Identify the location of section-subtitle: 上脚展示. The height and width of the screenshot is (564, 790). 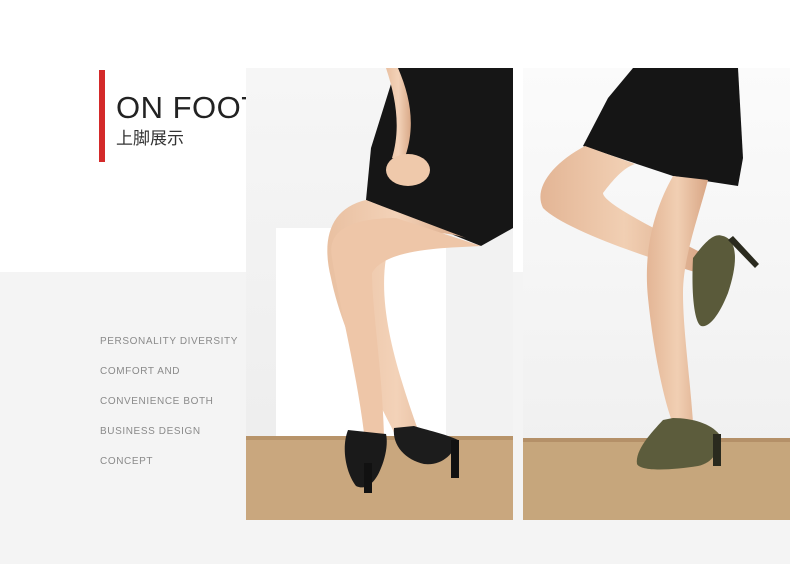
(150, 139).